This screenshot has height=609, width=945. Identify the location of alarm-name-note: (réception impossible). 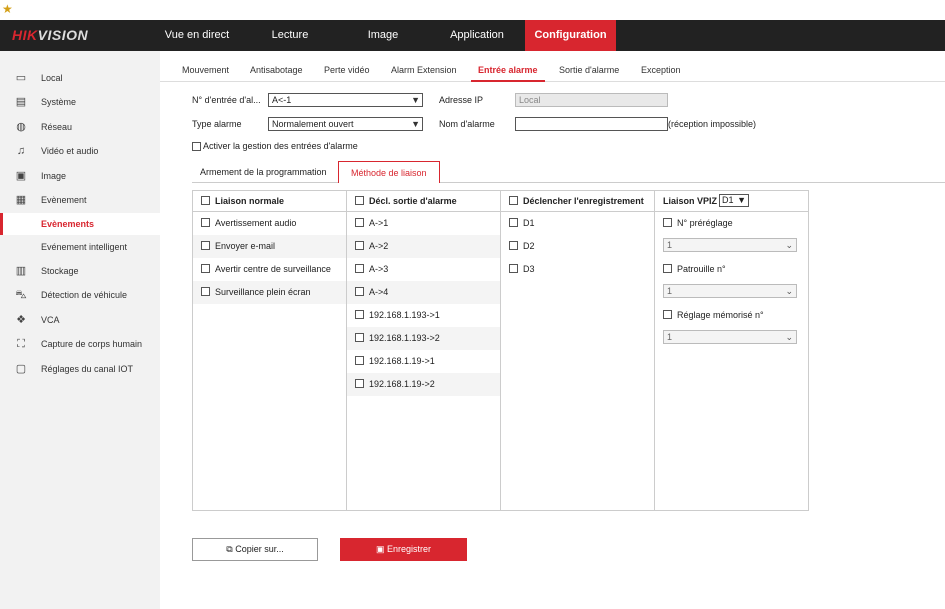
(712, 124).